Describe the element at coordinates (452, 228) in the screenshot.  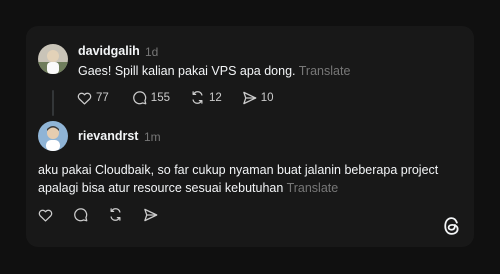
I see `threads-logo-icon` at that location.